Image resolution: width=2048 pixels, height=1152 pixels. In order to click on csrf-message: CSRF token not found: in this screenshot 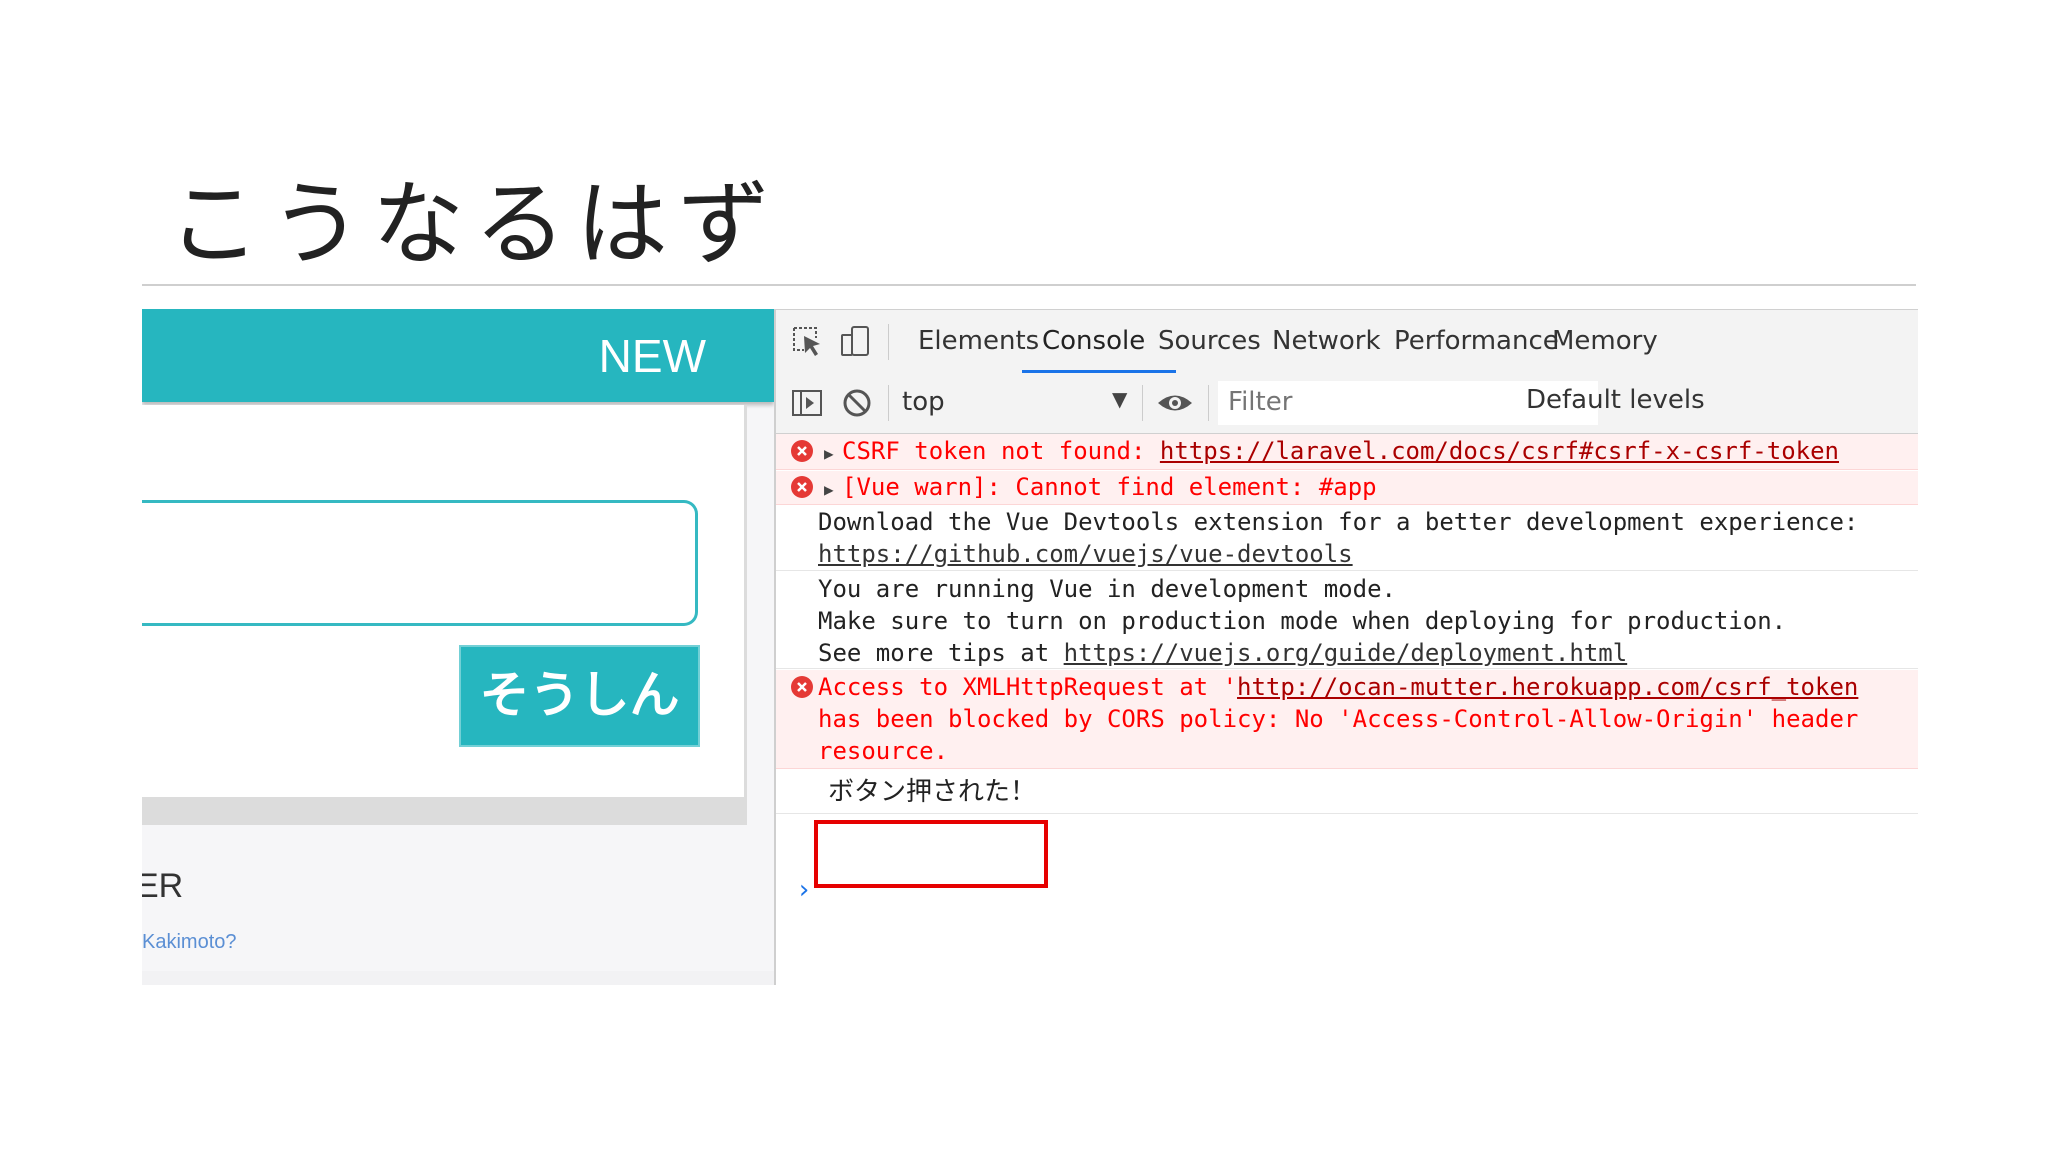, I will do `click(1001, 451)`.